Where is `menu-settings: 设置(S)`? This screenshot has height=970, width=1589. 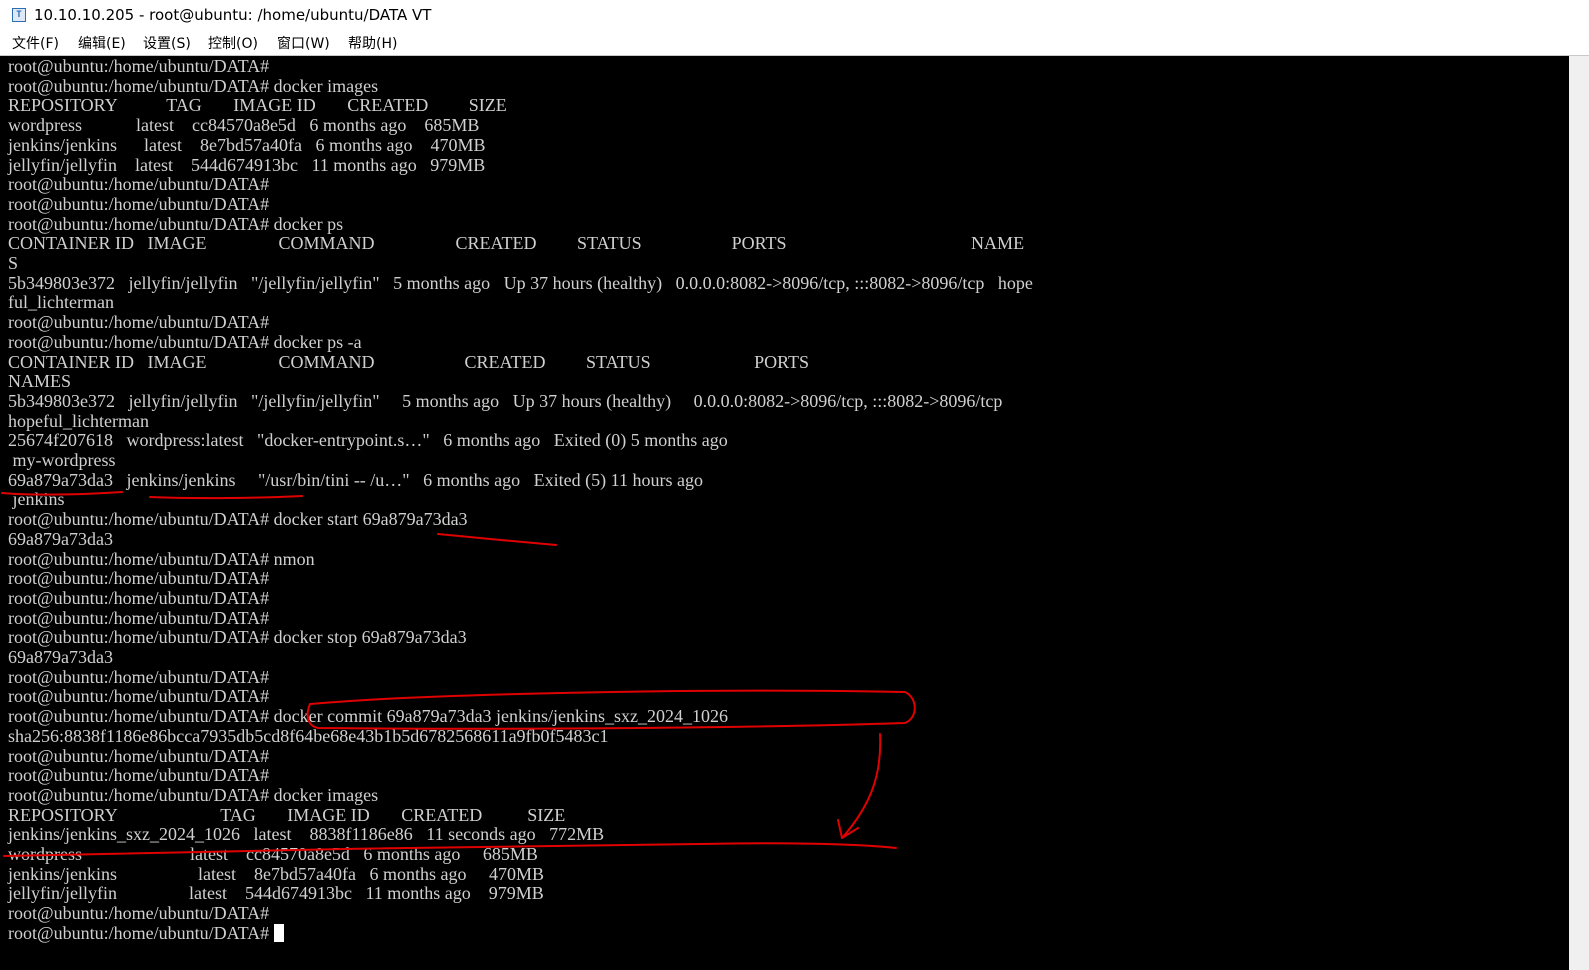 menu-settings: 设置(S) is located at coordinates (167, 43).